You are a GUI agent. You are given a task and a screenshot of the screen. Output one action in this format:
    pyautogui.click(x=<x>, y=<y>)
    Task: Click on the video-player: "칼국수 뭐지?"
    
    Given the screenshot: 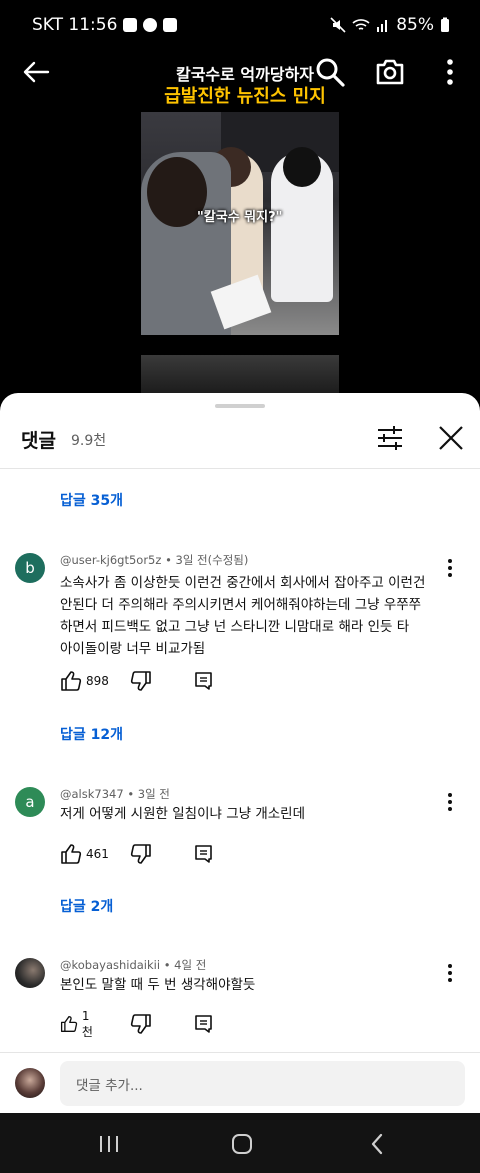 What is the action you would take?
    pyautogui.click(x=240, y=223)
    